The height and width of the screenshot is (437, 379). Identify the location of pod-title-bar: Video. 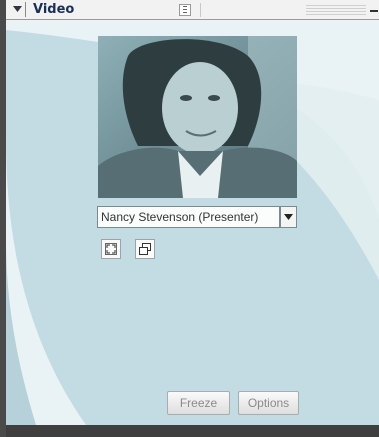
(192, 10).